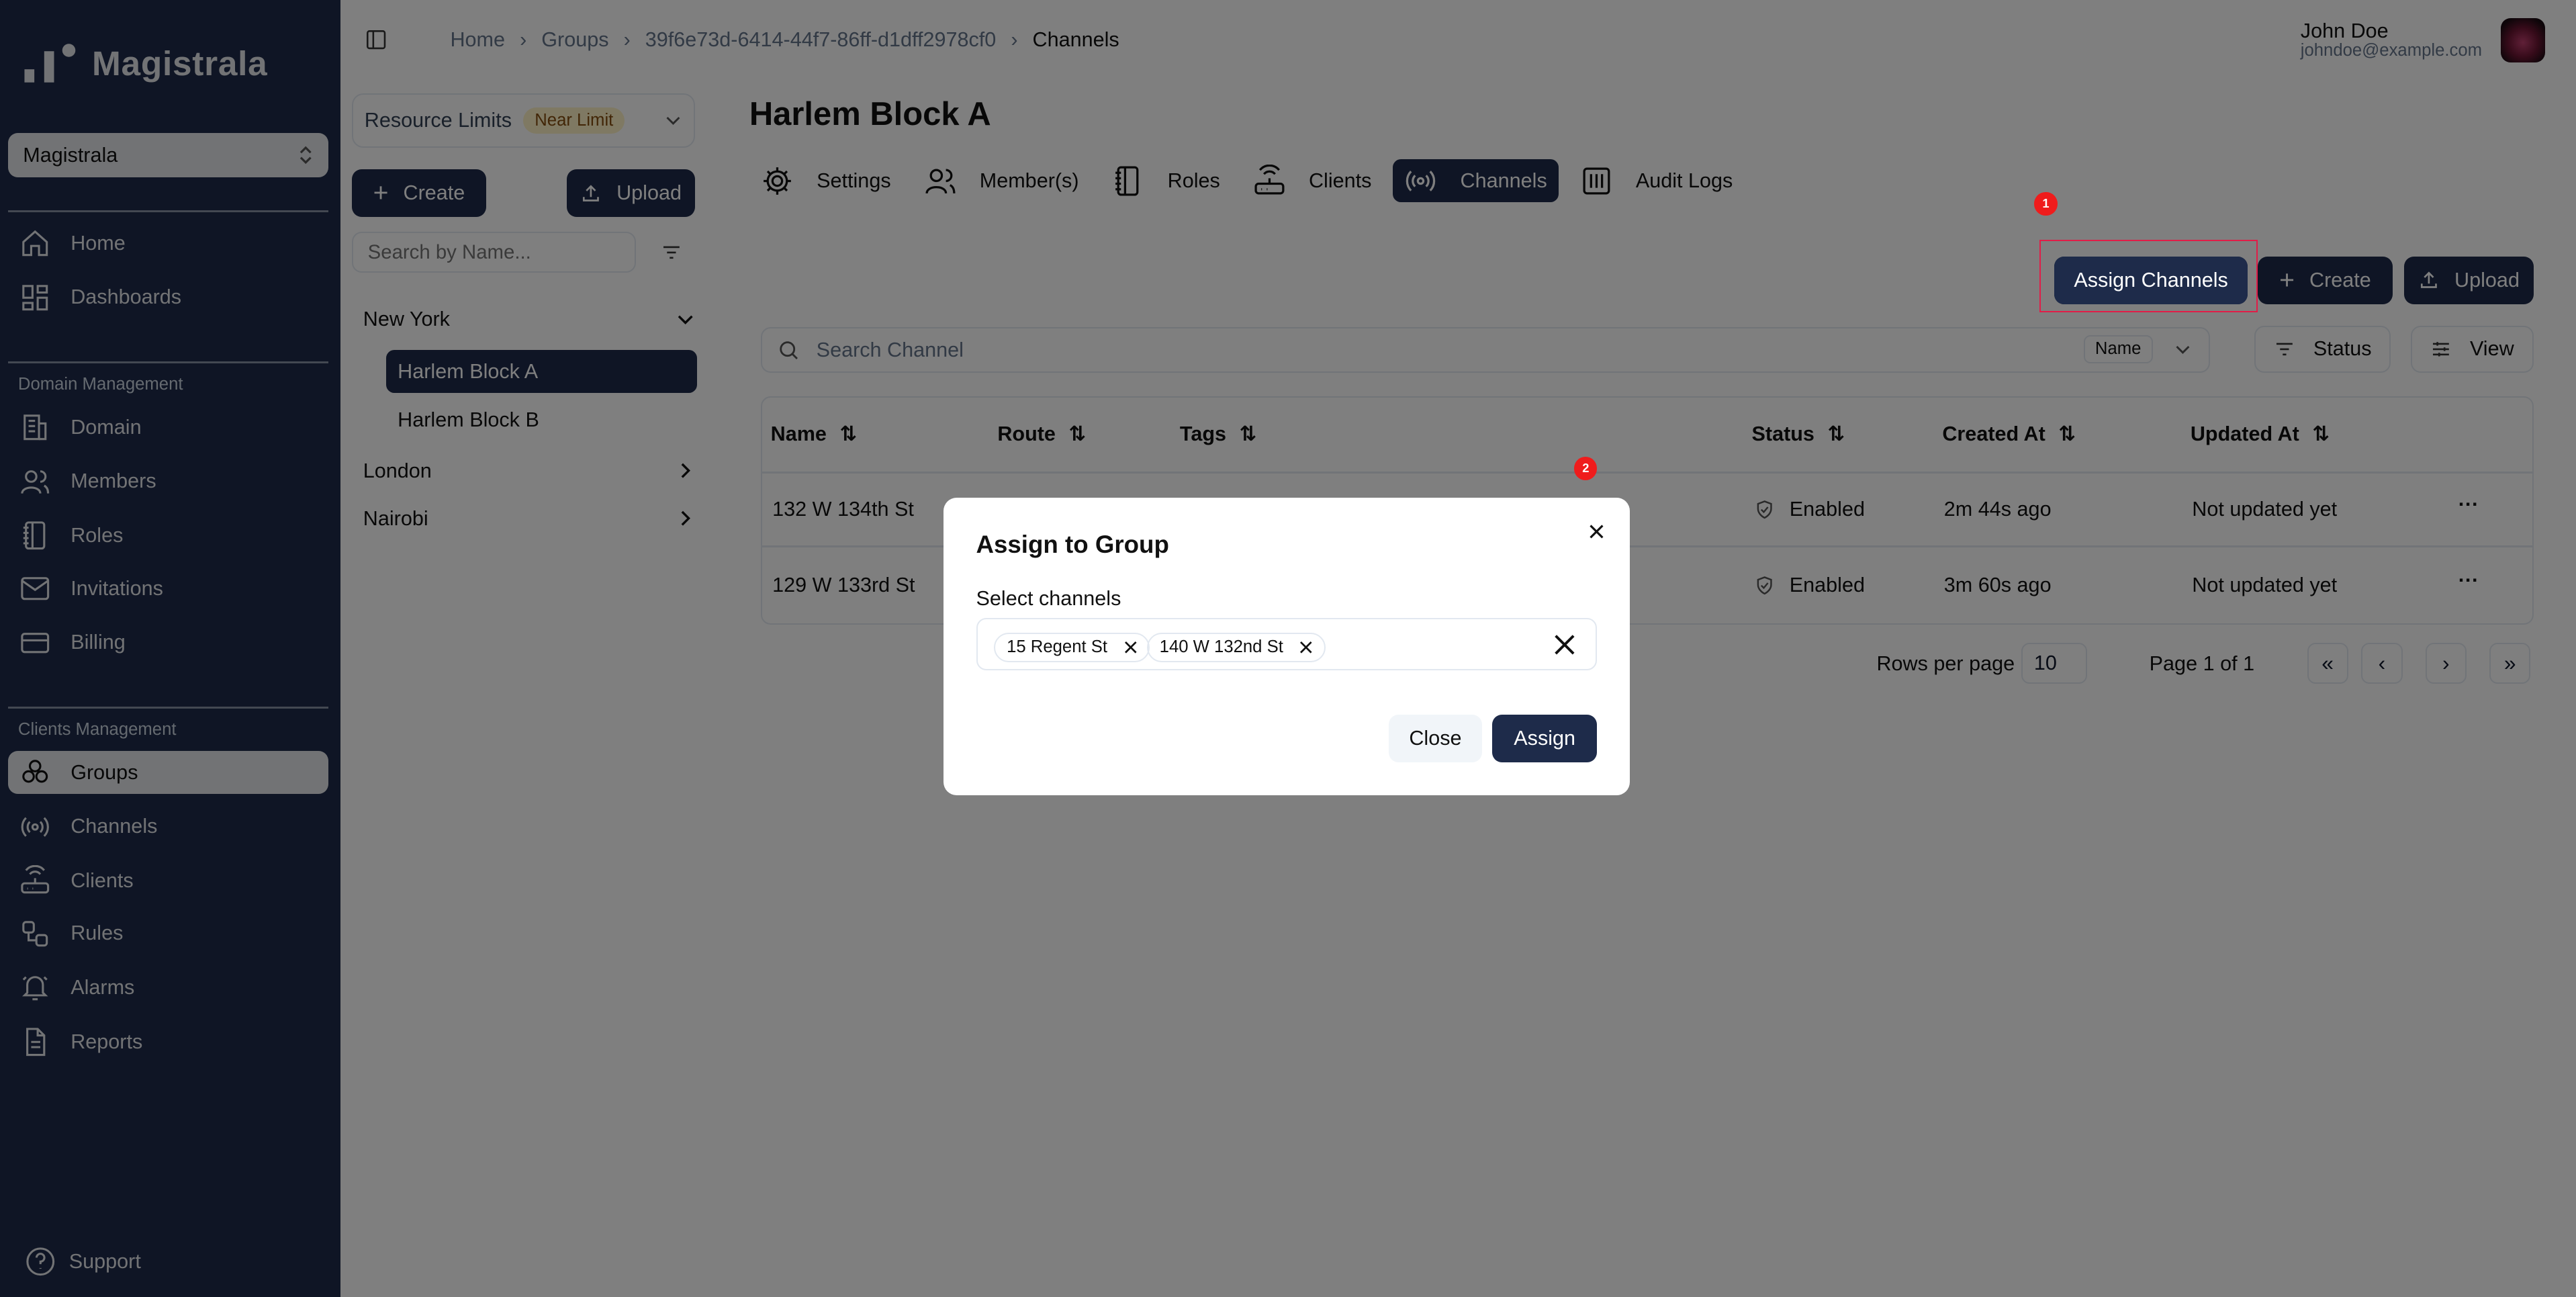 This screenshot has width=2576, height=1297. I want to click on selected-channel-chip: 15 Regent St, so click(1071, 647).